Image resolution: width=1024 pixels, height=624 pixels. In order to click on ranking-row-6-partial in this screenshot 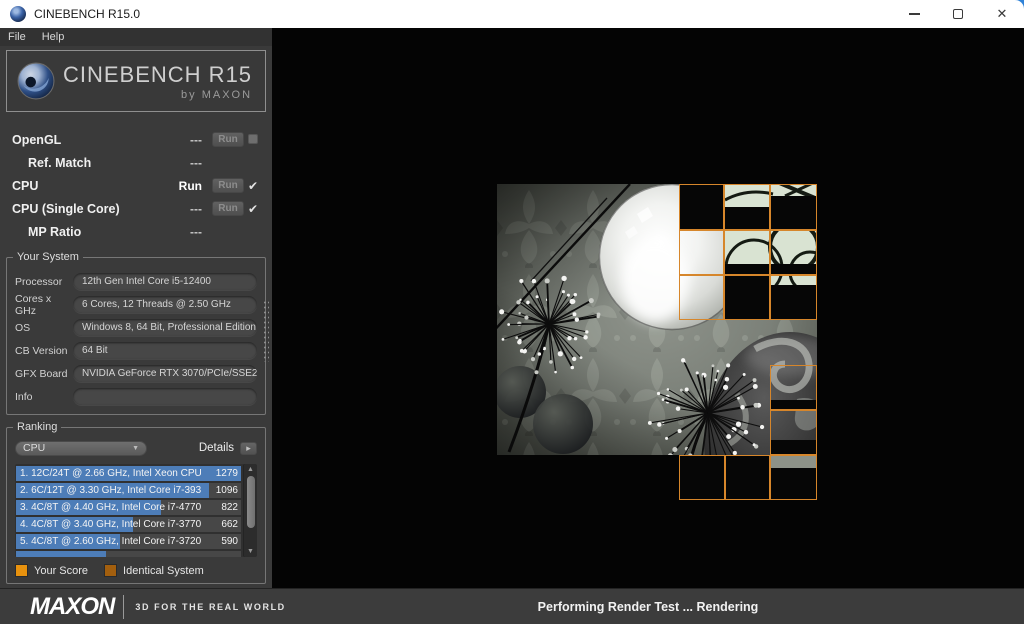, I will do `click(128, 554)`.